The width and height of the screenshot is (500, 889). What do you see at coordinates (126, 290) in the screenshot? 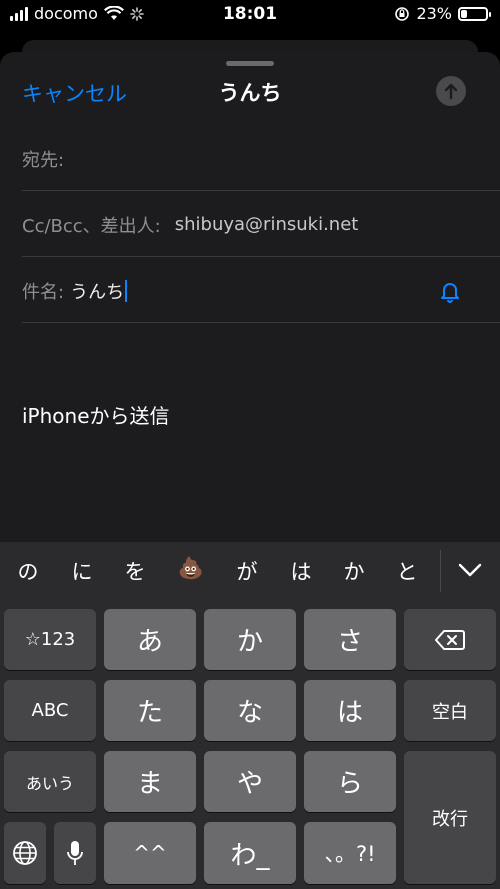
I see `text-cursor` at bounding box center [126, 290].